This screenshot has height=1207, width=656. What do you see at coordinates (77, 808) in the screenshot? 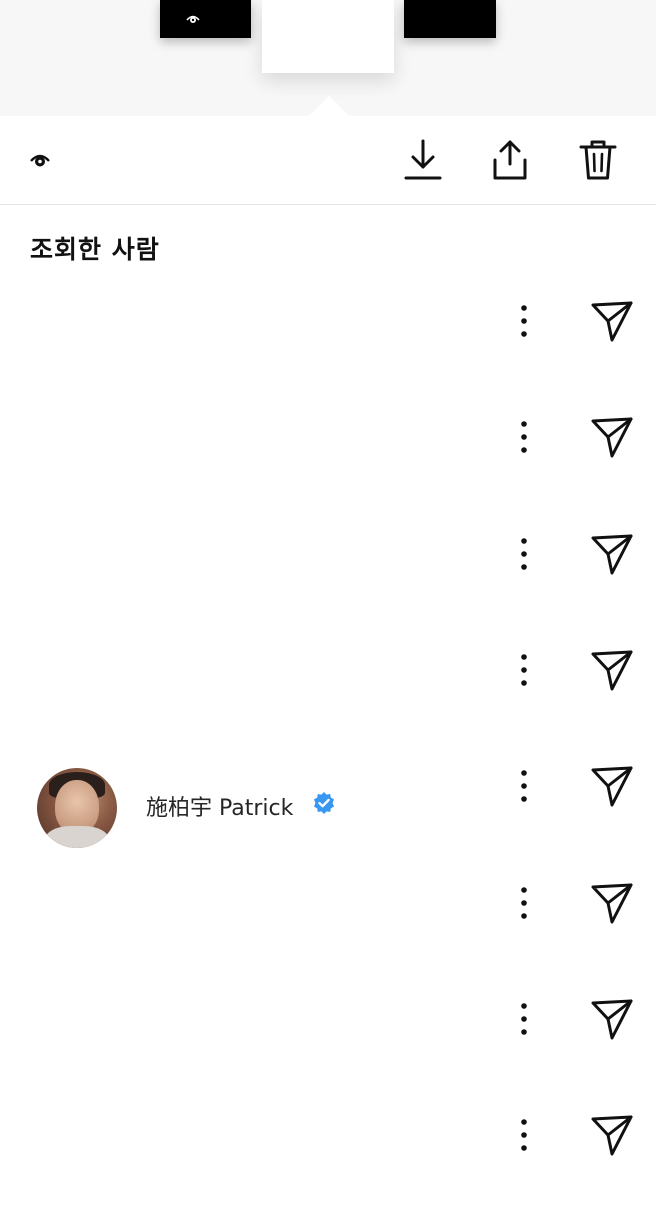
I see `avatar` at bounding box center [77, 808].